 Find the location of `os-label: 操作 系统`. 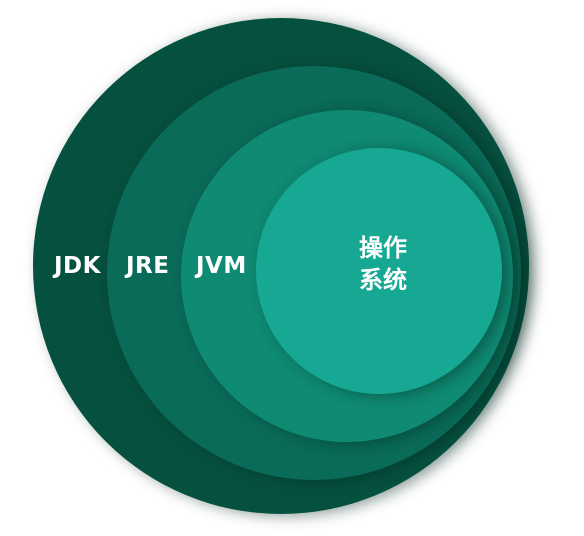

os-label: 操作 系统 is located at coordinates (383, 264).